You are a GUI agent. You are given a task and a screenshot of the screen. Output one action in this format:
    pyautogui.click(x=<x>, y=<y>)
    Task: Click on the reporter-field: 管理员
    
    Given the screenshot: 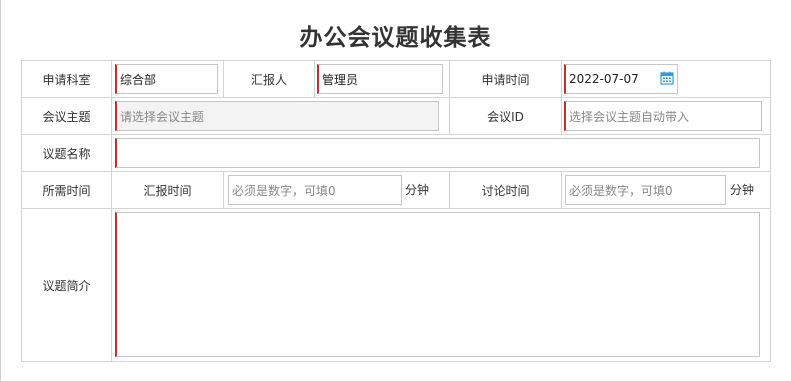 What is the action you would take?
    pyautogui.click(x=380, y=79)
    